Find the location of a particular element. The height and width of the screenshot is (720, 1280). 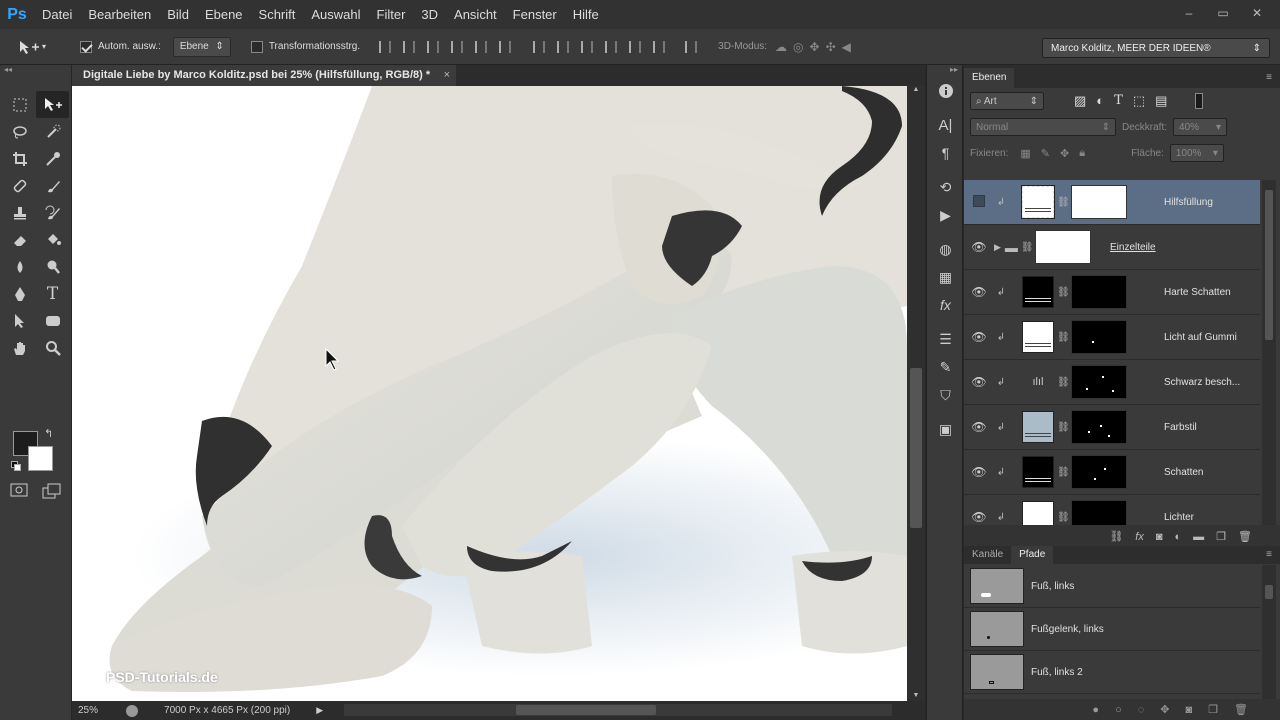

path-name: Fußgelenk, links is located at coordinates (1067, 629).